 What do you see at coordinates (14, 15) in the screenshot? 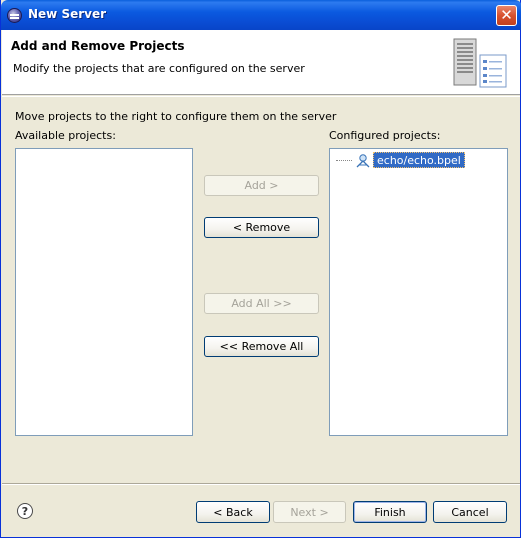
I see `eclipse-icon` at bounding box center [14, 15].